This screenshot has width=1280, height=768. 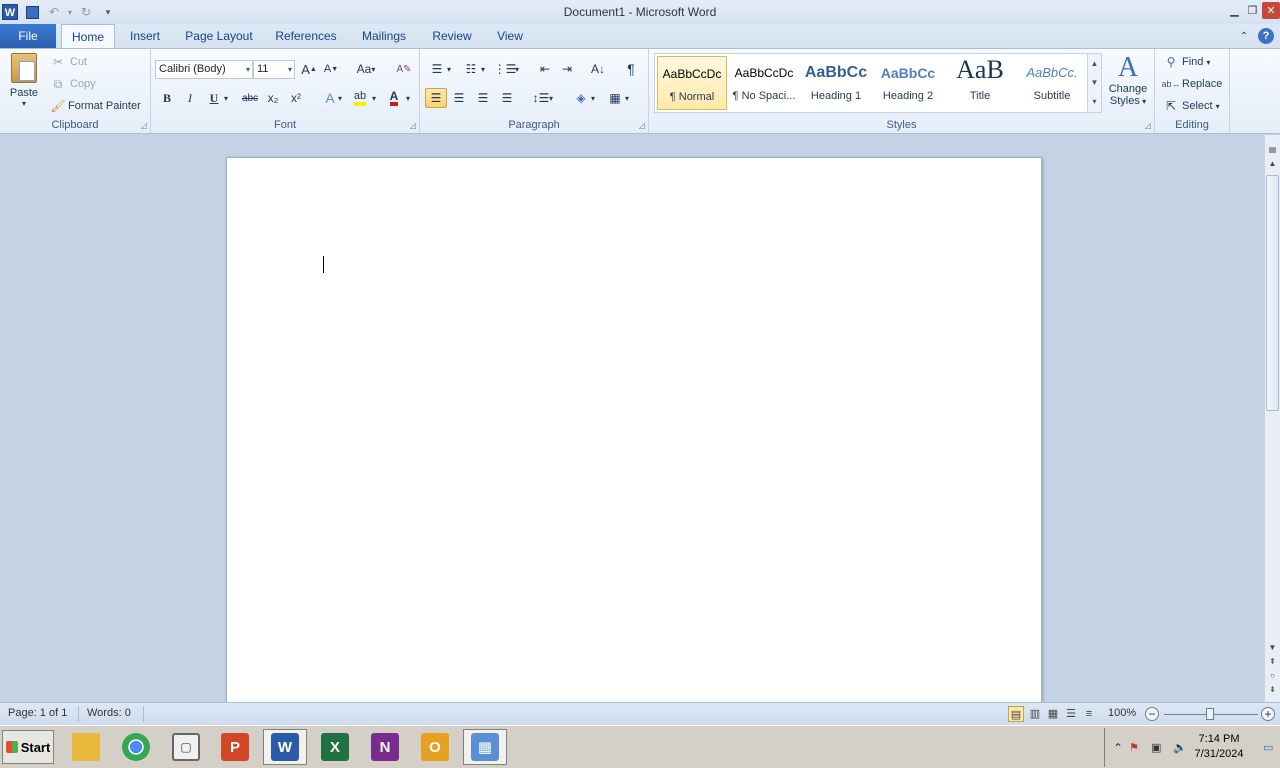 What do you see at coordinates (436, 98) in the screenshot?
I see `align-left-icon: ☰` at bounding box center [436, 98].